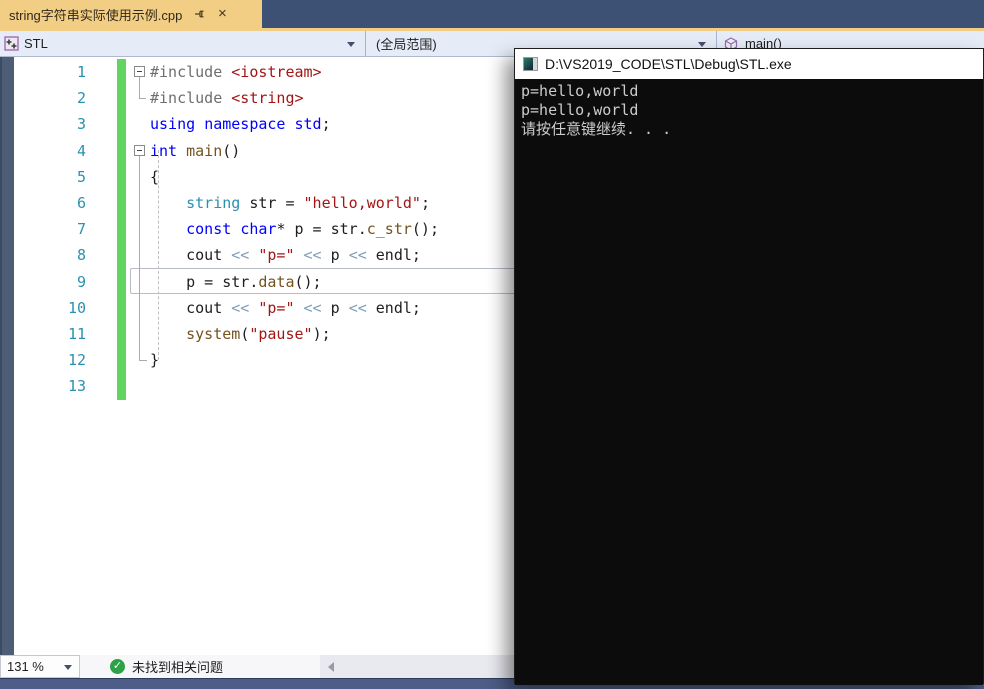 This screenshot has width=984, height=689. I want to click on document-health-indicator: ✓ 未找到相关问题, so click(166, 666).